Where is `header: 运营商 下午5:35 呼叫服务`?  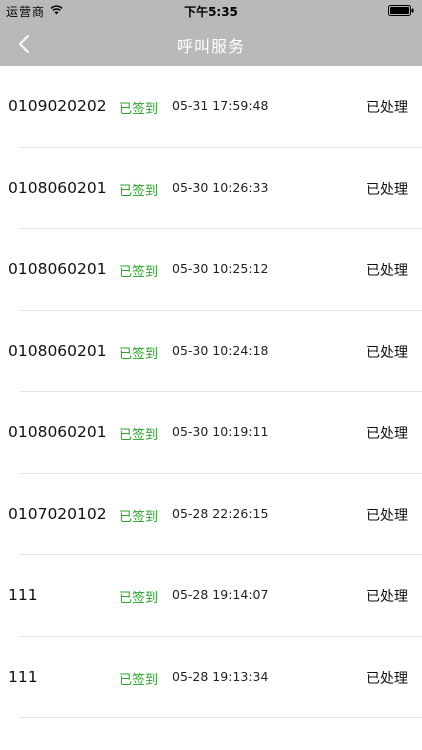
header: 运营商 下午5:35 呼叫服务 is located at coordinates (211, 33).